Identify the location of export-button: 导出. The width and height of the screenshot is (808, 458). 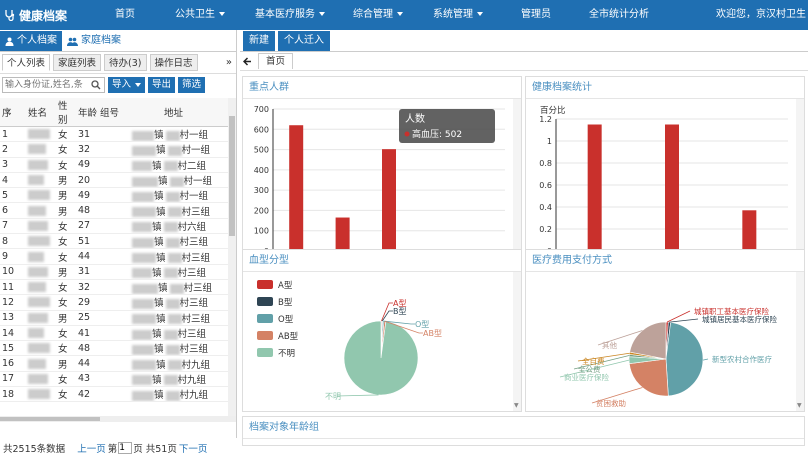
(162, 85).